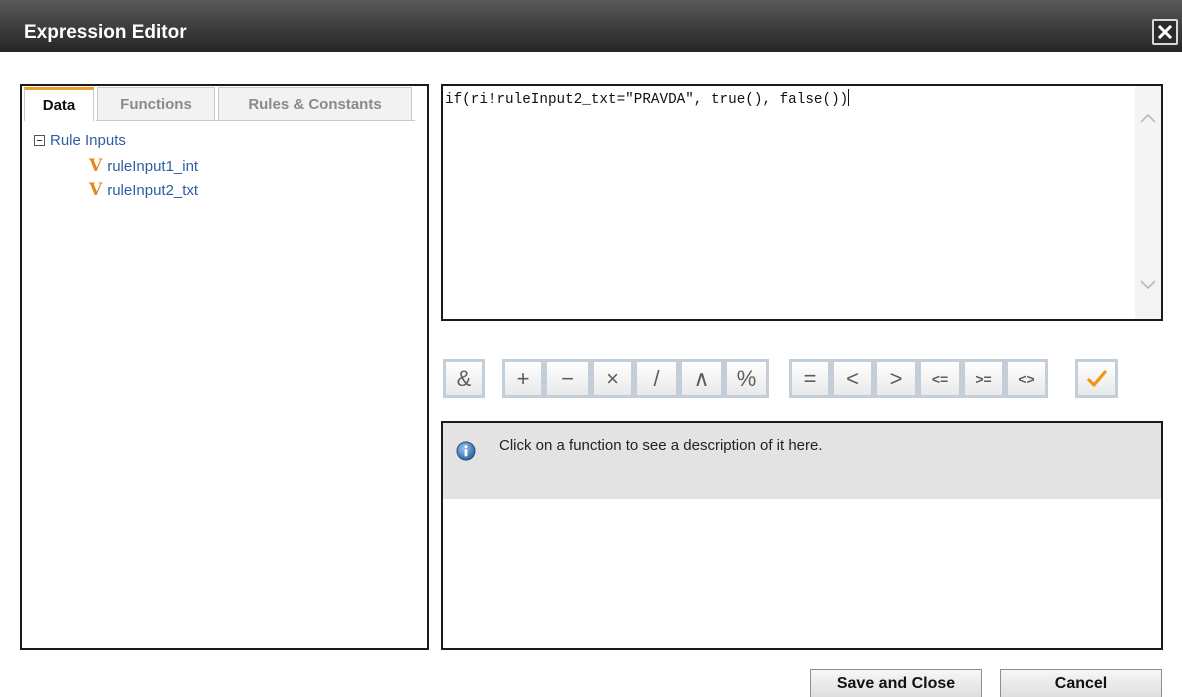 Image resolution: width=1182 pixels, height=697 pixels. Describe the element at coordinates (1081, 683) in the screenshot. I see `cancel-button: Cancel` at that location.